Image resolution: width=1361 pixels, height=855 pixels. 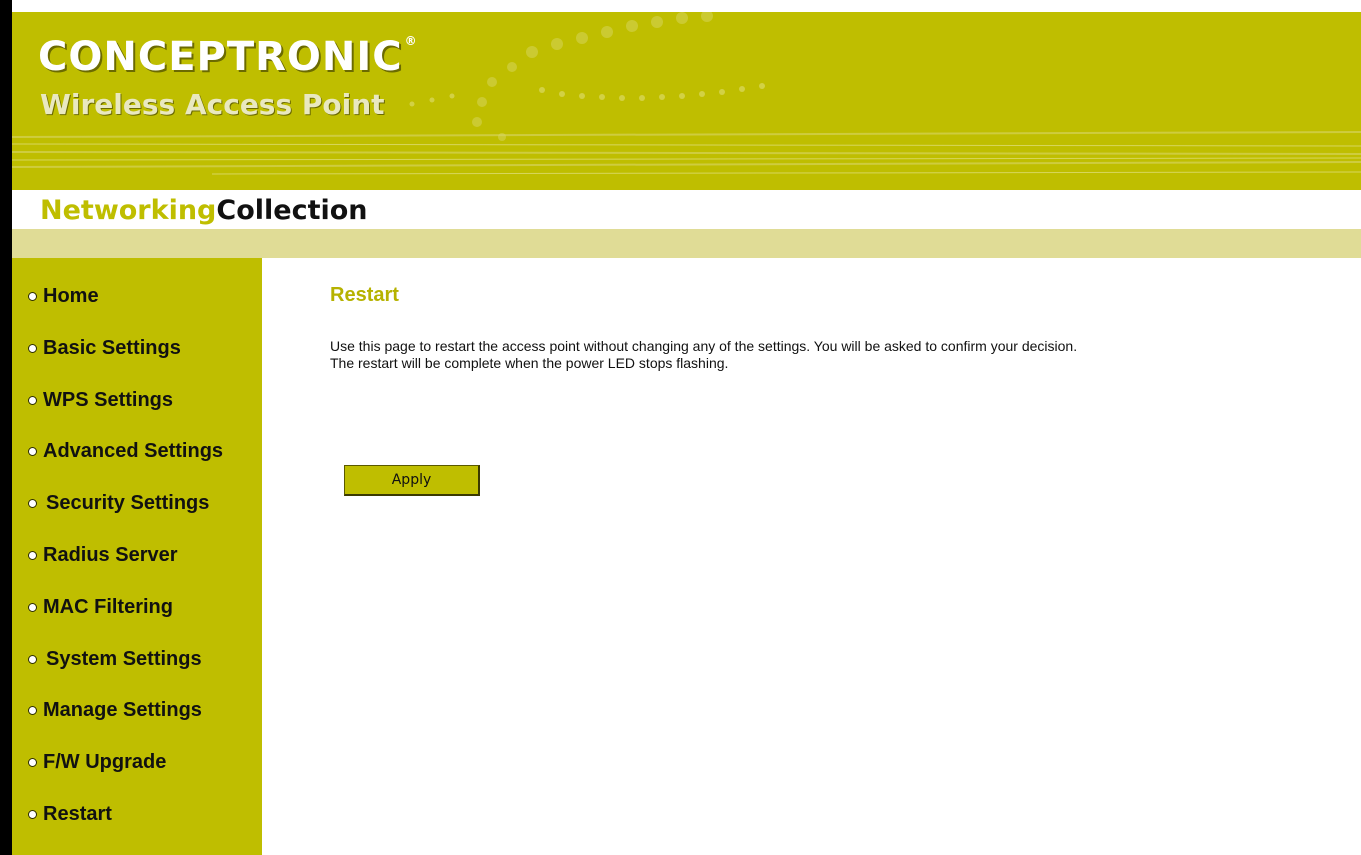 What do you see at coordinates (124, 658) in the screenshot?
I see `sidebar-item-label: System Settings` at bounding box center [124, 658].